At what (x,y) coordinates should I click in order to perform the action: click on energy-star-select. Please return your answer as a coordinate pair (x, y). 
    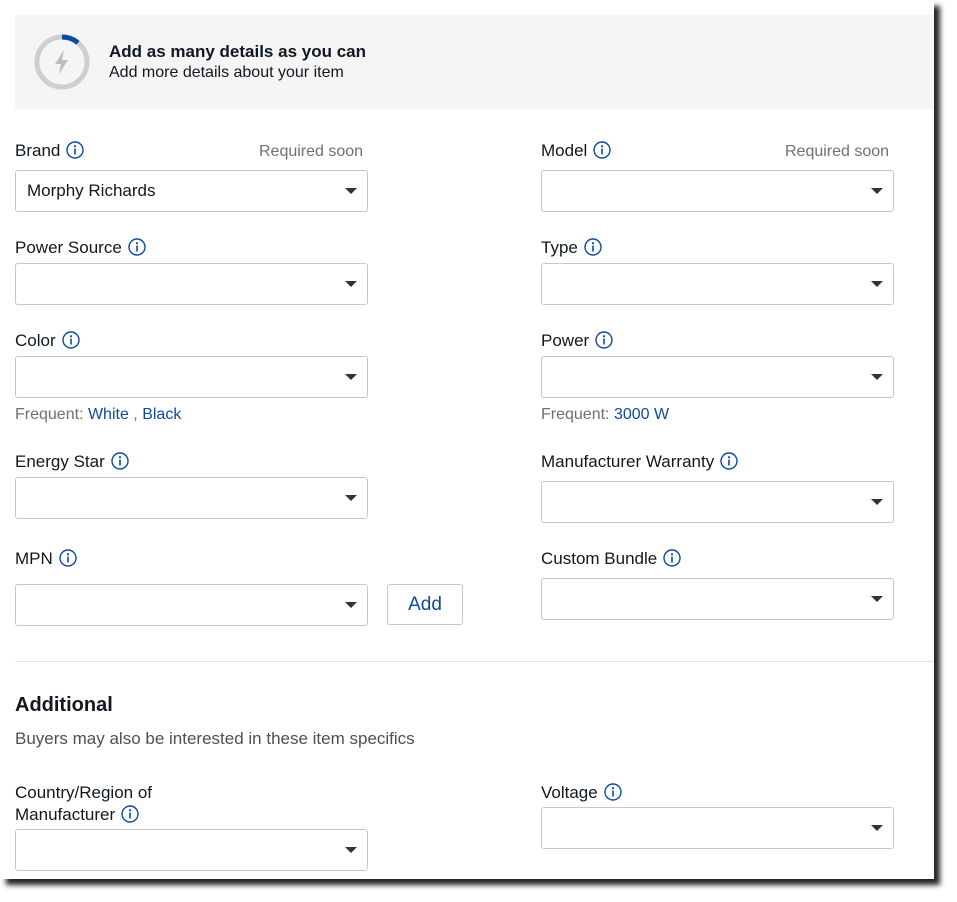
    Looking at the image, I should click on (191, 498).